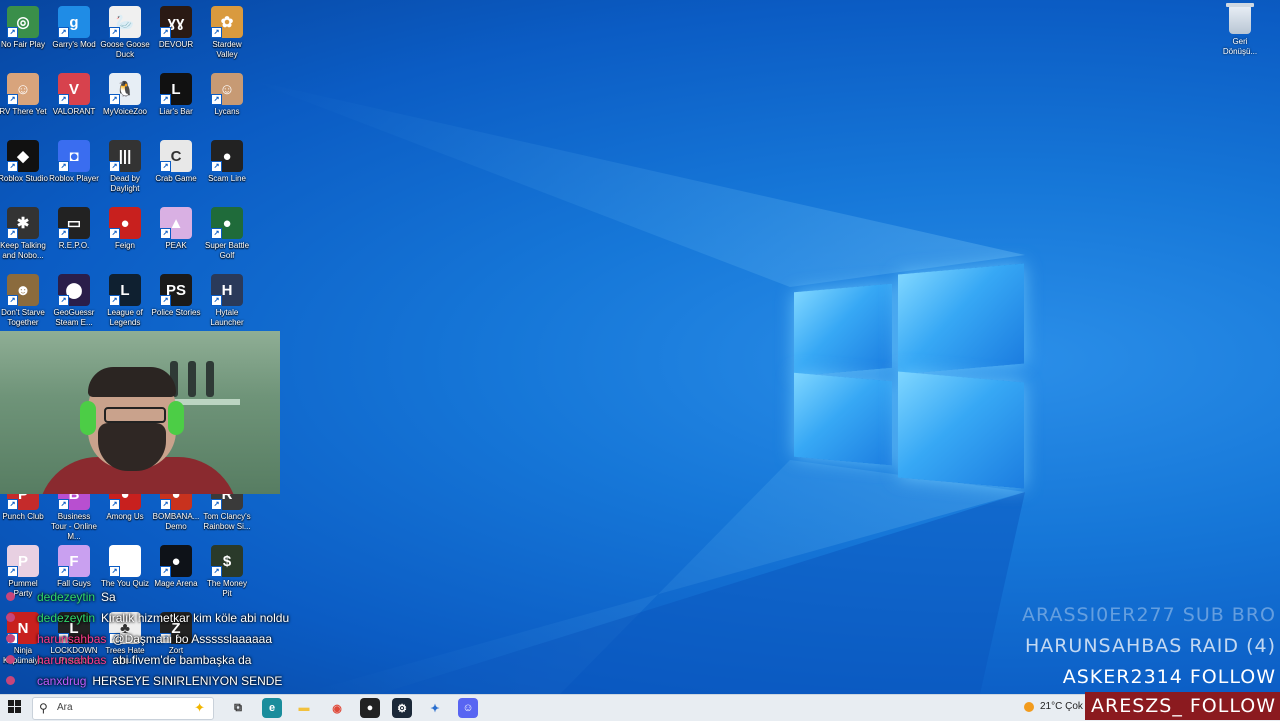  I want to click on desktop-shortcut: ● ↗ Scam Line, so click(227, 162).